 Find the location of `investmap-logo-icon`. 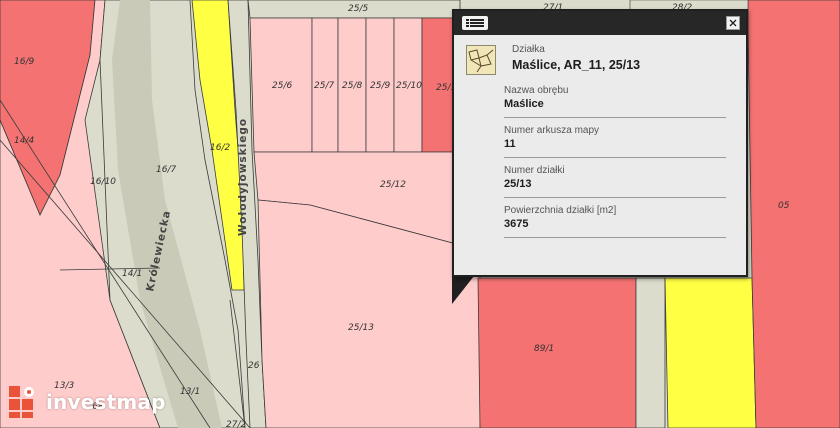

investmap-logo-icon is located at coordinates (21, 402).